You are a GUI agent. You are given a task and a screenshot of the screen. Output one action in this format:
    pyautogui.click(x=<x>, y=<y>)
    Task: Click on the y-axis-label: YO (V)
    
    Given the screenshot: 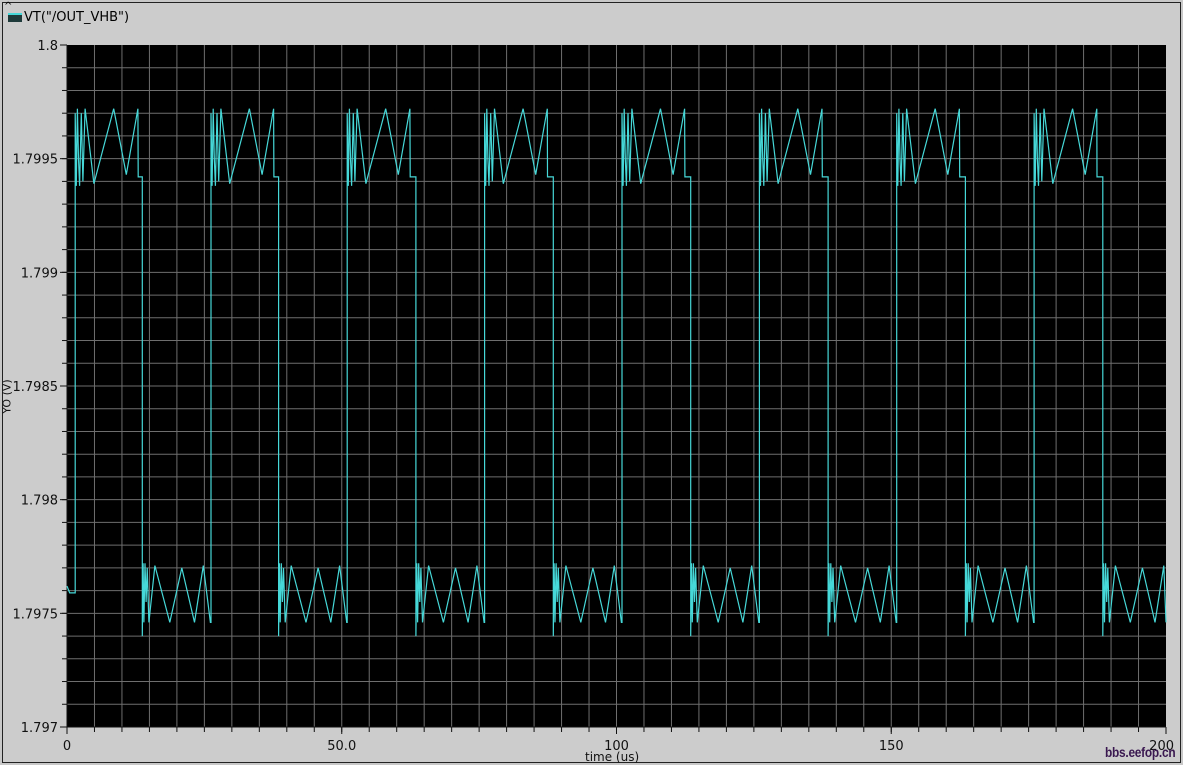 What is the action you would take?
    pyautogui.click(x=7, y=396)
    